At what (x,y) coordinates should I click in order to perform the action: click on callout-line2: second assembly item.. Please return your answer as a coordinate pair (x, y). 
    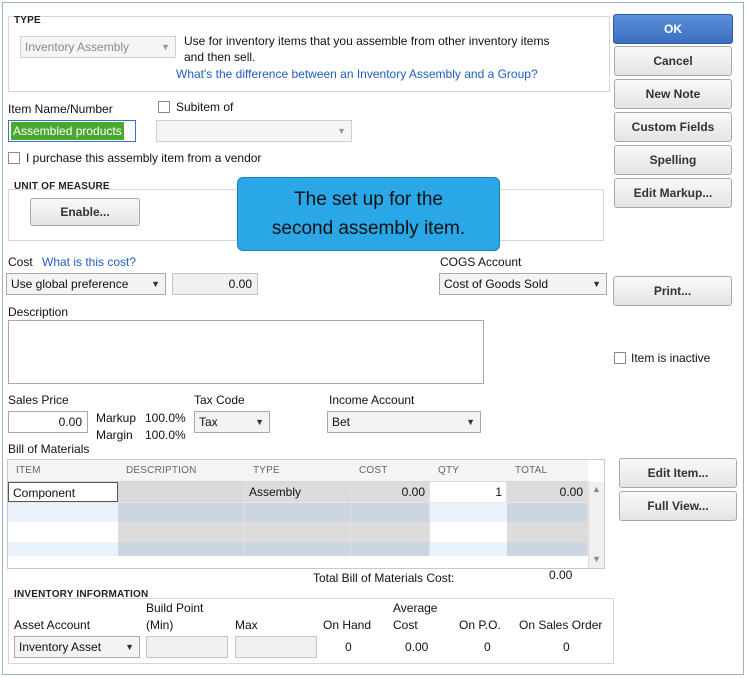
    Looking at the image, I should click on (368, 228).